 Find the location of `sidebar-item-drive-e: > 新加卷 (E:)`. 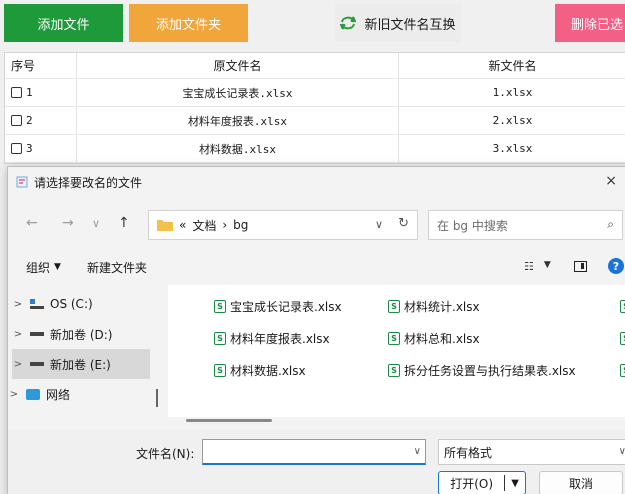

sidebar-item-drive-e: > 新加卷 (E:) is located at coordinates (81, 364).